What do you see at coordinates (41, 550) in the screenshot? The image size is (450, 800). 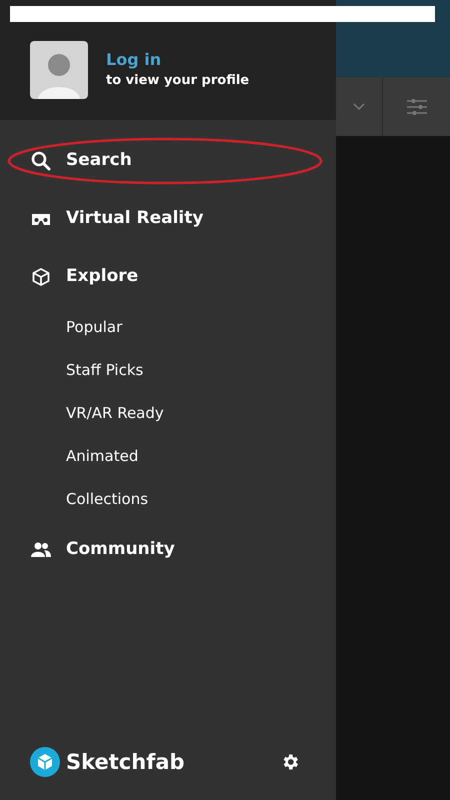 I see `people-icon` at bounding box center [41, 550].